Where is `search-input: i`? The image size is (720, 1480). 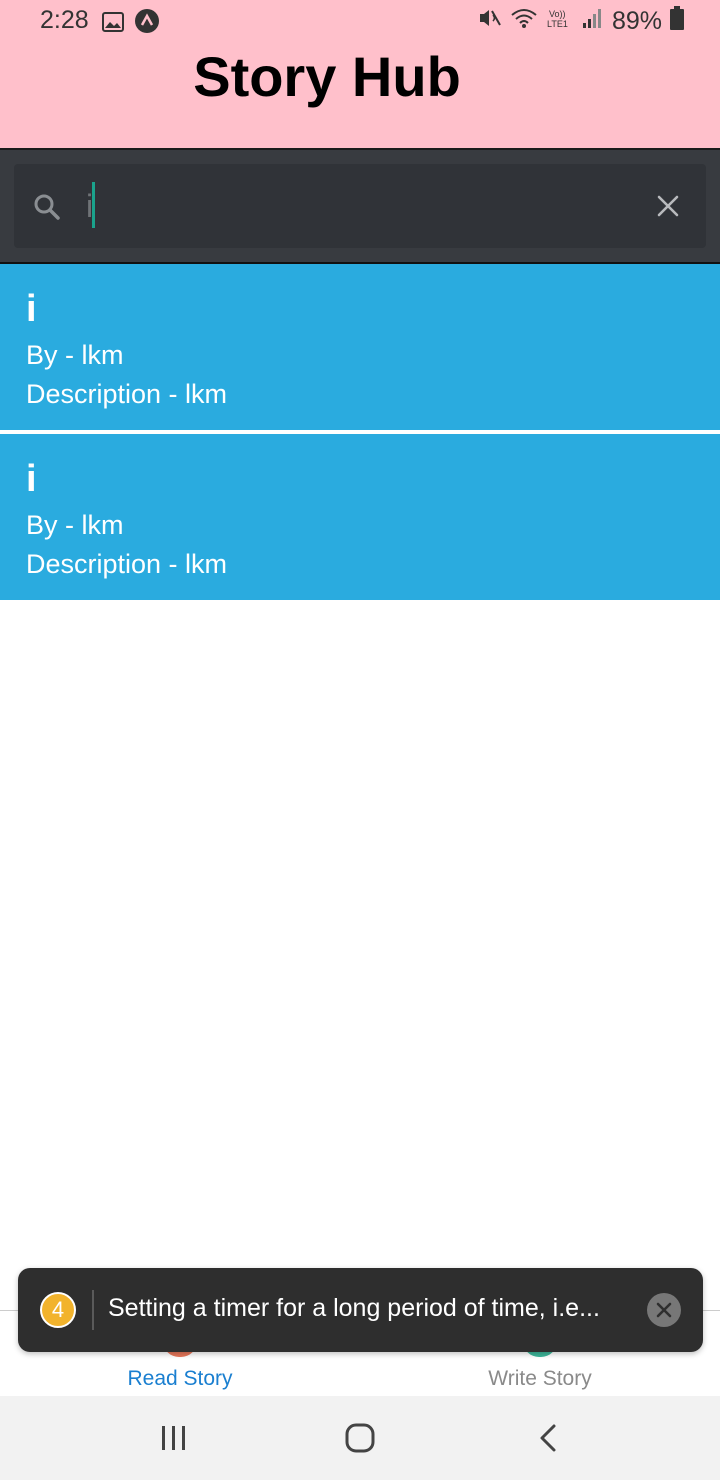 search-input: i is located at coordinates (360, 206).